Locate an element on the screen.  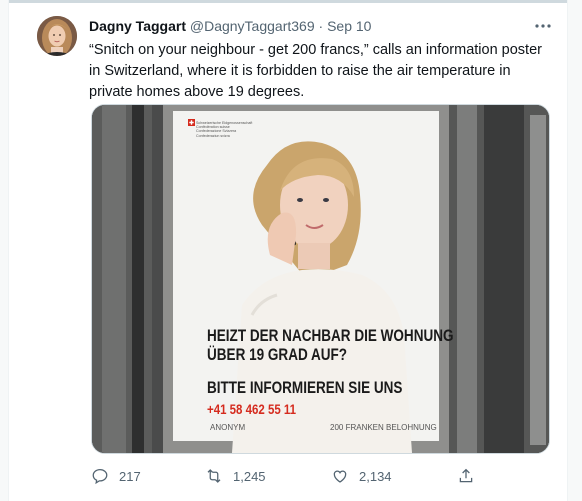
reply-count: 217 is located at coordinates (130, 476).